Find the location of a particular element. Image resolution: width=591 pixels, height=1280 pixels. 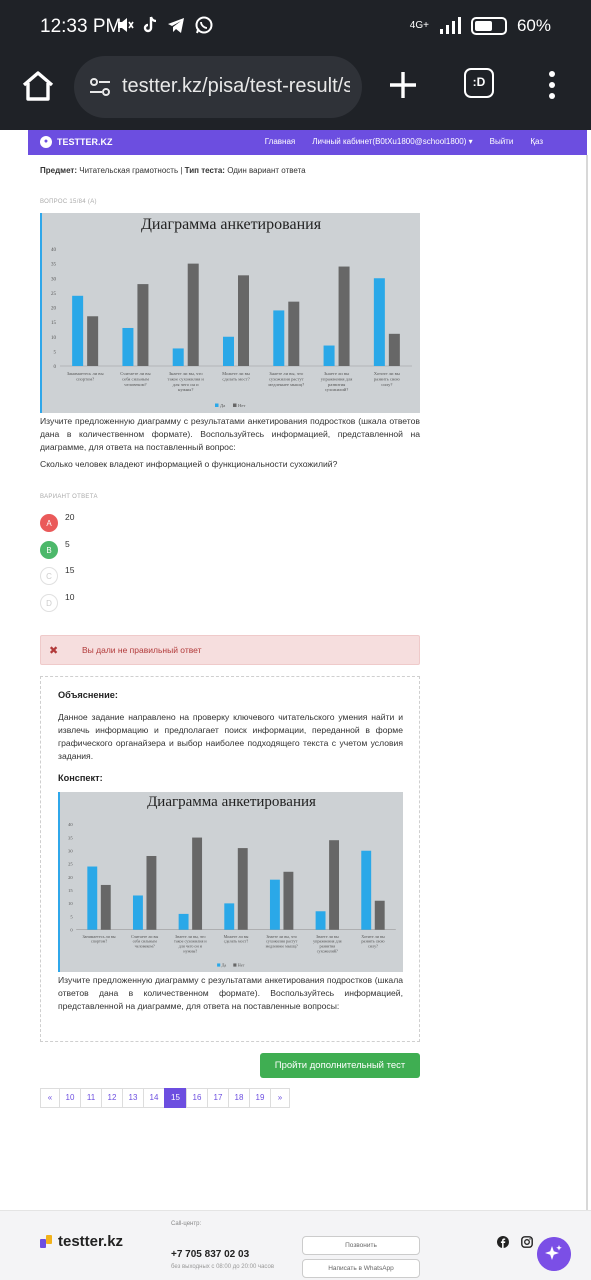

answer-option-b: B 5 is located at coordinates (55, 548).